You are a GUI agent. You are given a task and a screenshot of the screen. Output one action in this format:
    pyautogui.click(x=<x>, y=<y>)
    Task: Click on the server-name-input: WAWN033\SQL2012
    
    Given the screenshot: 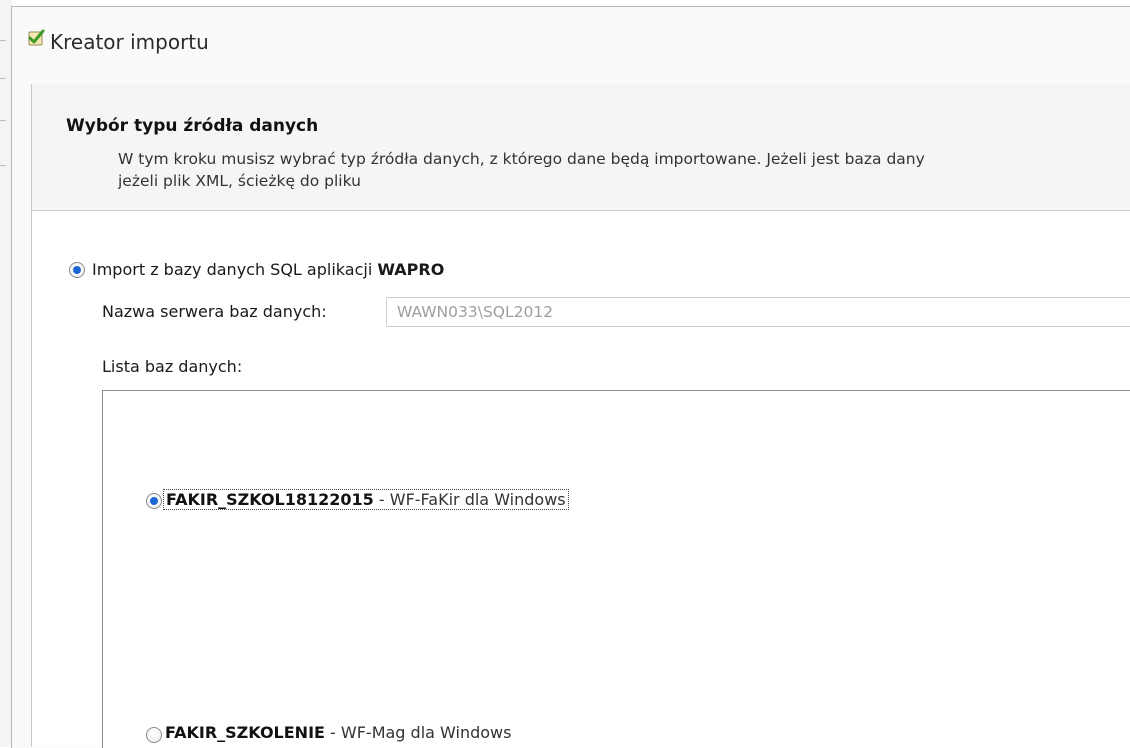 What is the action you would take?
    pyautogui.click(x=758, y=312)
    